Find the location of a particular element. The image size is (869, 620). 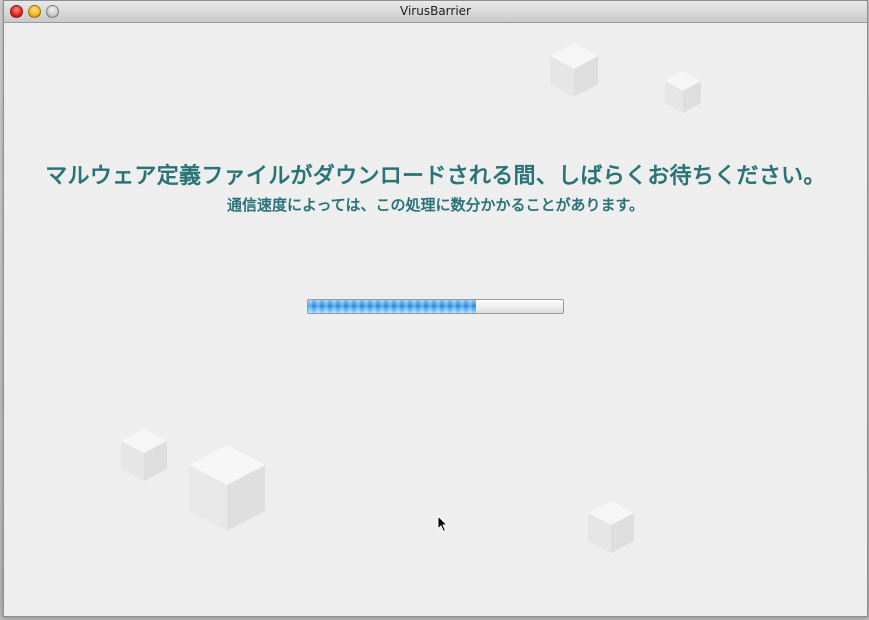

progress-bar-fill is located at coordinates (392, 306).